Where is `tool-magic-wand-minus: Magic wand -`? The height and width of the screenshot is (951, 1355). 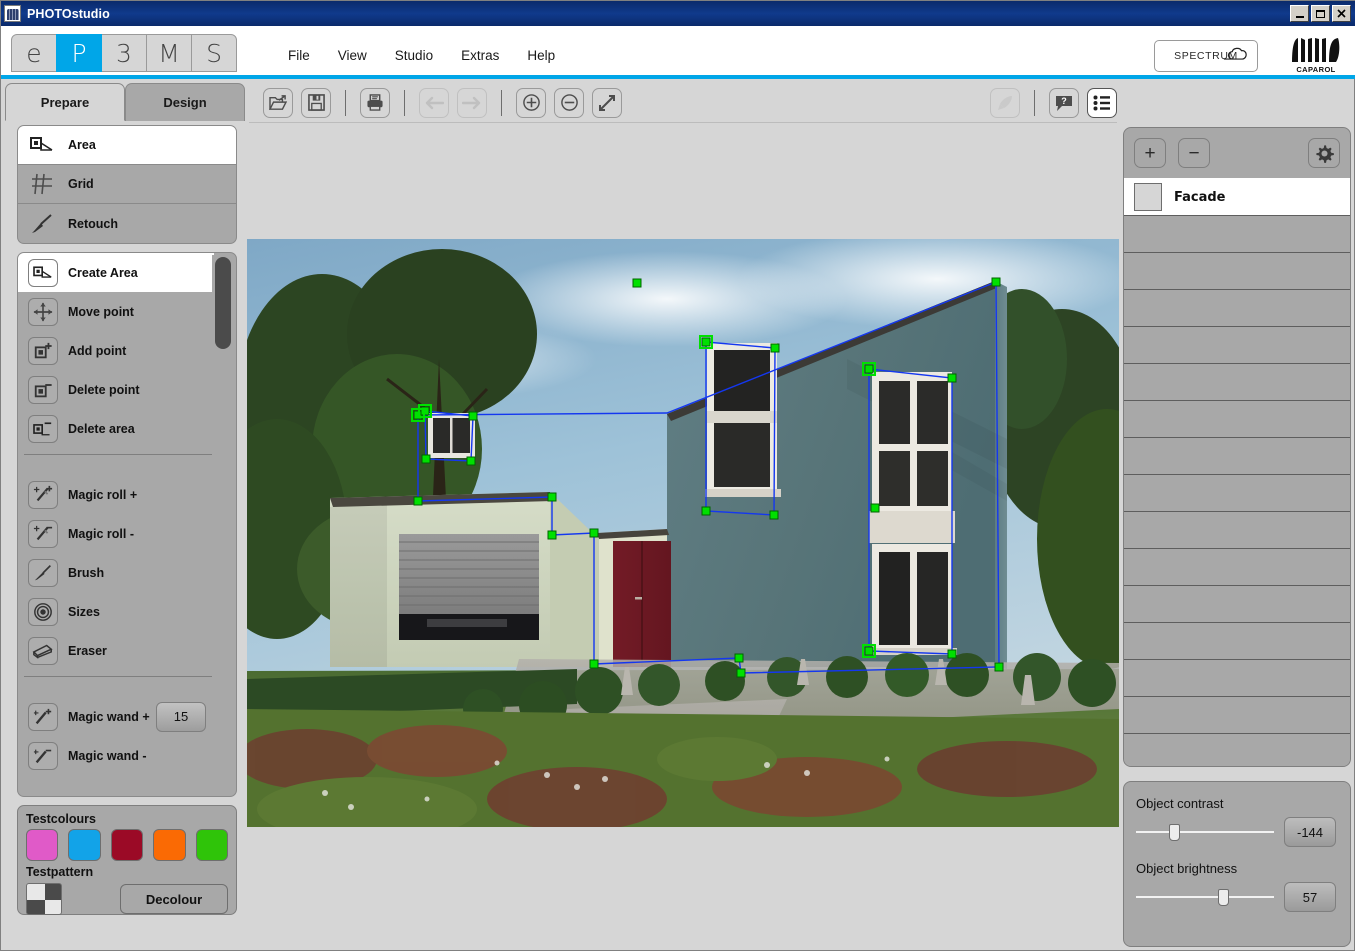
tool-magic-wand-minus: Magic wand - is located at coordinates (116, 755).